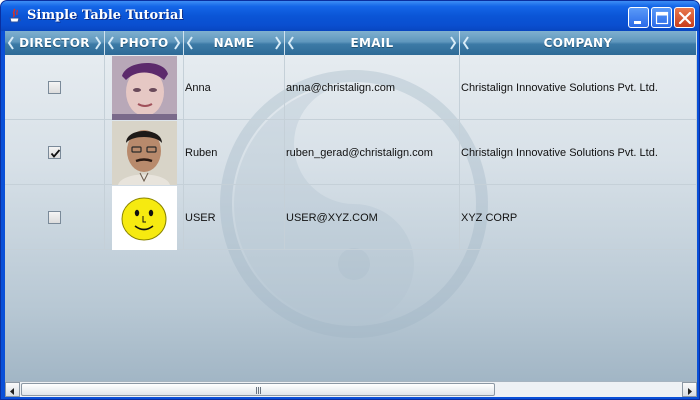  What do you see at coordinates (234, 152) in the screenshot?
I see `name-cell: Ruben` at bounding box center [234, 152].